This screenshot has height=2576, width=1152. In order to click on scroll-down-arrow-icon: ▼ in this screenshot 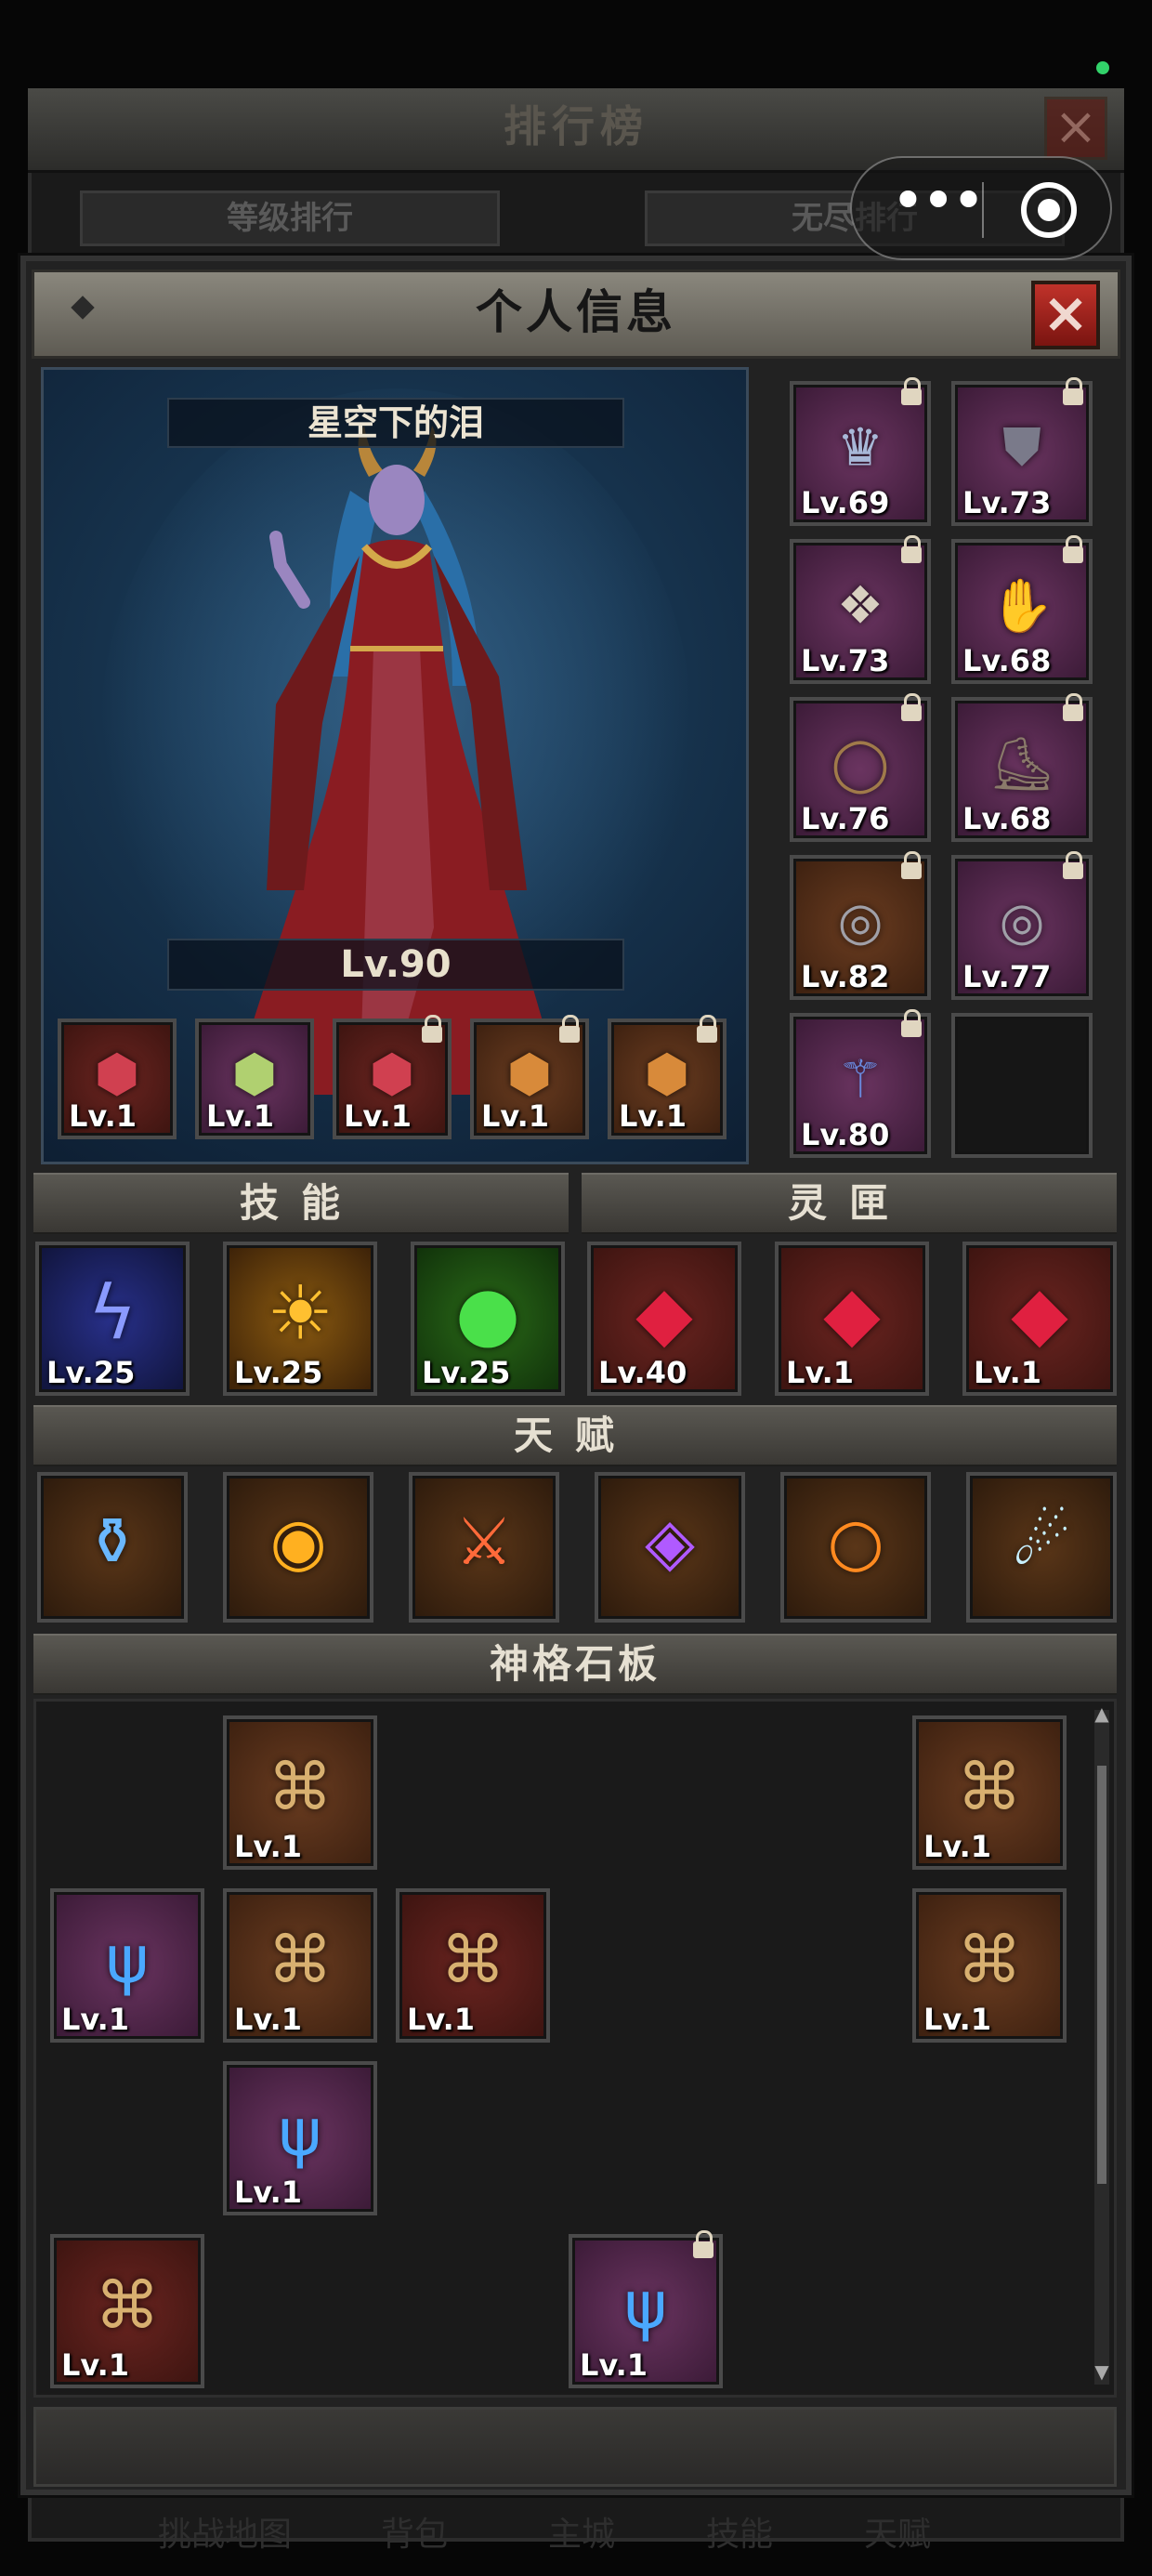, I will do `click(1102, 2373)`.